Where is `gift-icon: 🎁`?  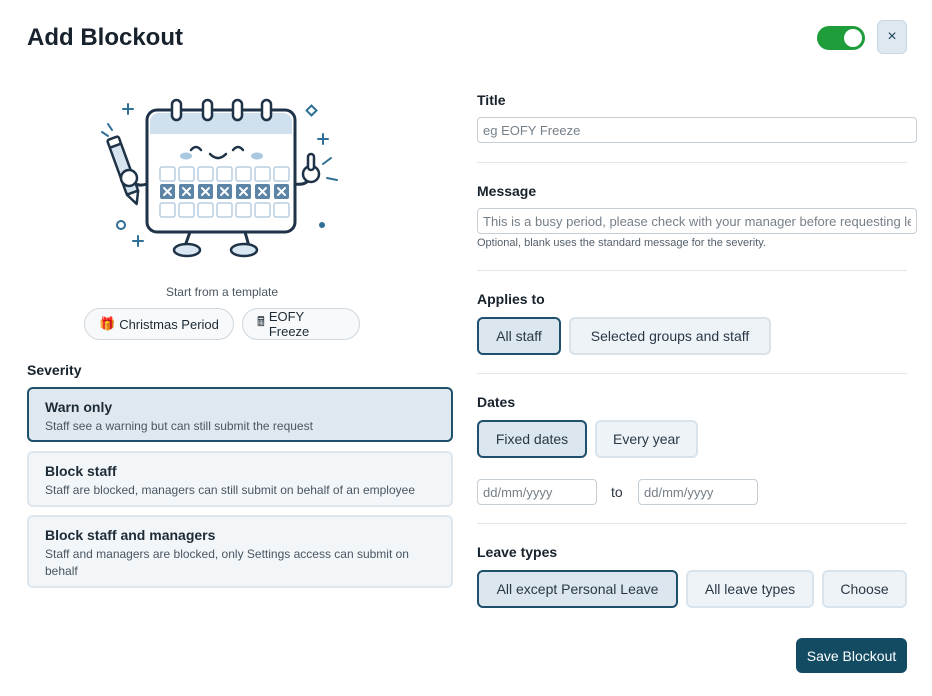
gift-icon: 🎁 is located at coordinates (107, 323).